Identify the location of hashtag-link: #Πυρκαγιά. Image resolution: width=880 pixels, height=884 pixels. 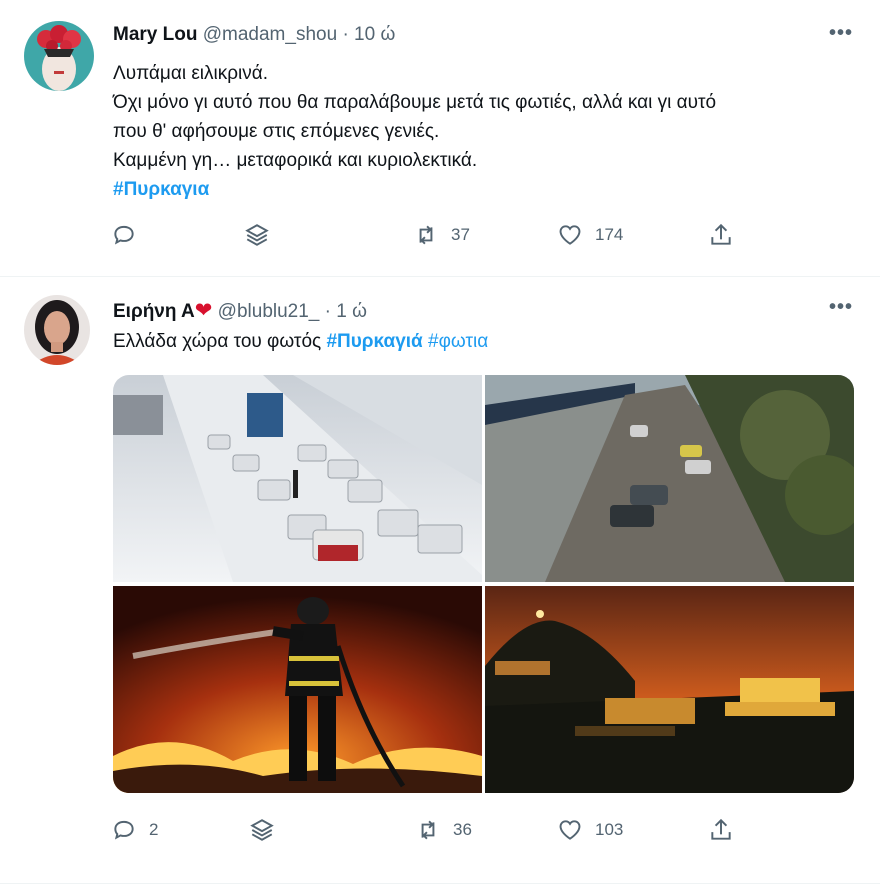
(374, 341).